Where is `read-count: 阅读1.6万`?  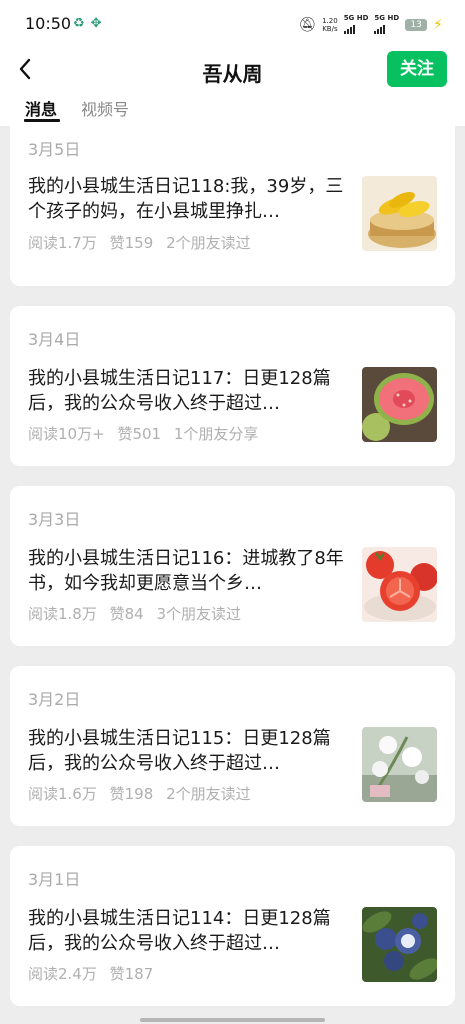 read-count: 阅读1.6万 is located at coordinates (62, 794).